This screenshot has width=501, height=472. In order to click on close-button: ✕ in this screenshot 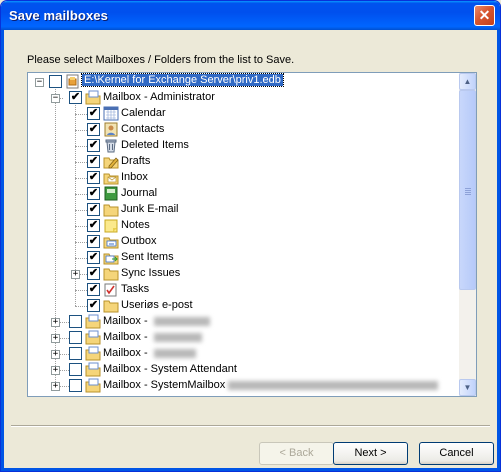, I will do `click(484, 15)`.